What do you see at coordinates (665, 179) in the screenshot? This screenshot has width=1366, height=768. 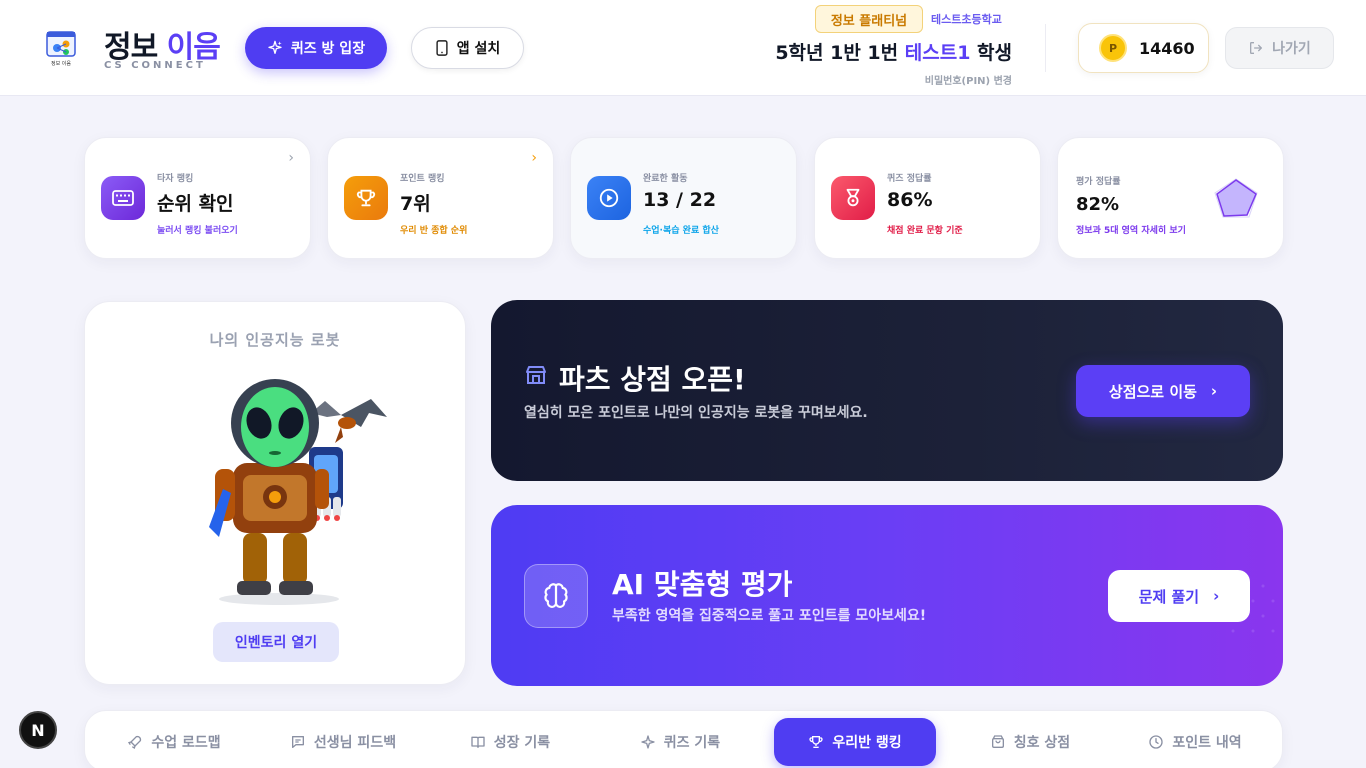 I see `stat-label: 완료한 활동` at bounding box center [665, 179].